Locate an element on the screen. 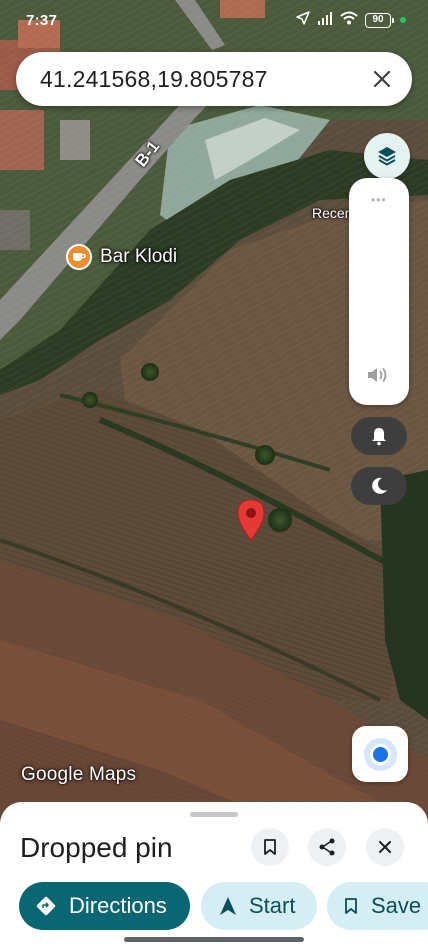 This screenshot has height=950, width=428. dropped-pin-marker is located at coordinates (251, 522).